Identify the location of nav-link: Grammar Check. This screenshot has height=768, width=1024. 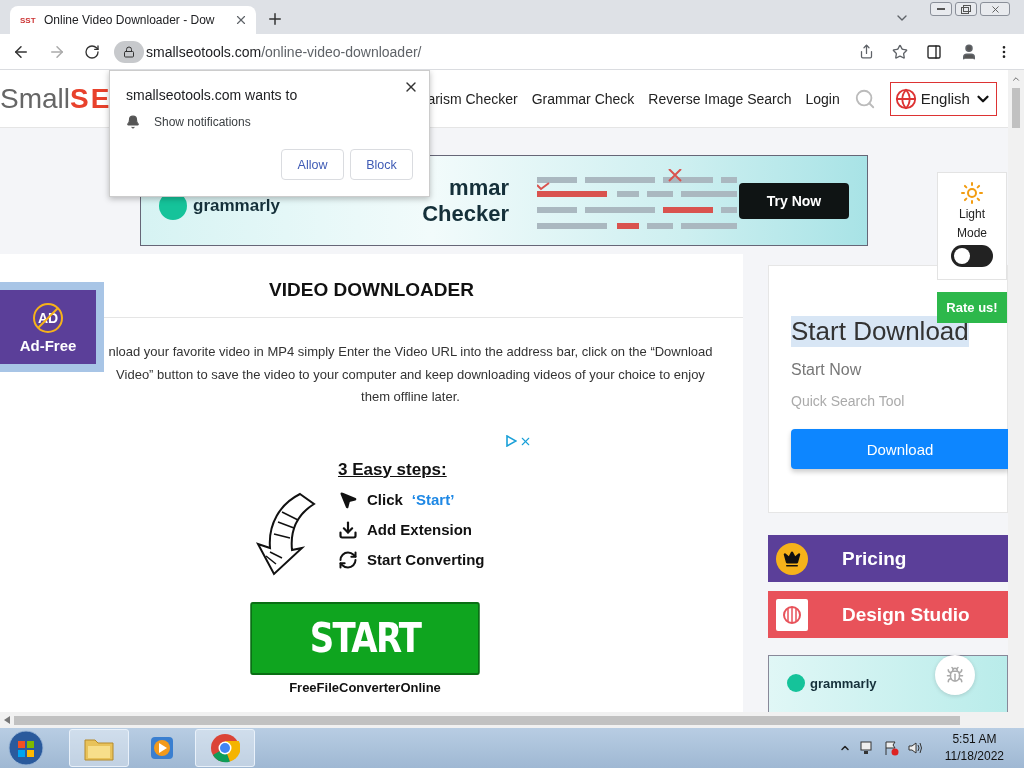
(583, 98).